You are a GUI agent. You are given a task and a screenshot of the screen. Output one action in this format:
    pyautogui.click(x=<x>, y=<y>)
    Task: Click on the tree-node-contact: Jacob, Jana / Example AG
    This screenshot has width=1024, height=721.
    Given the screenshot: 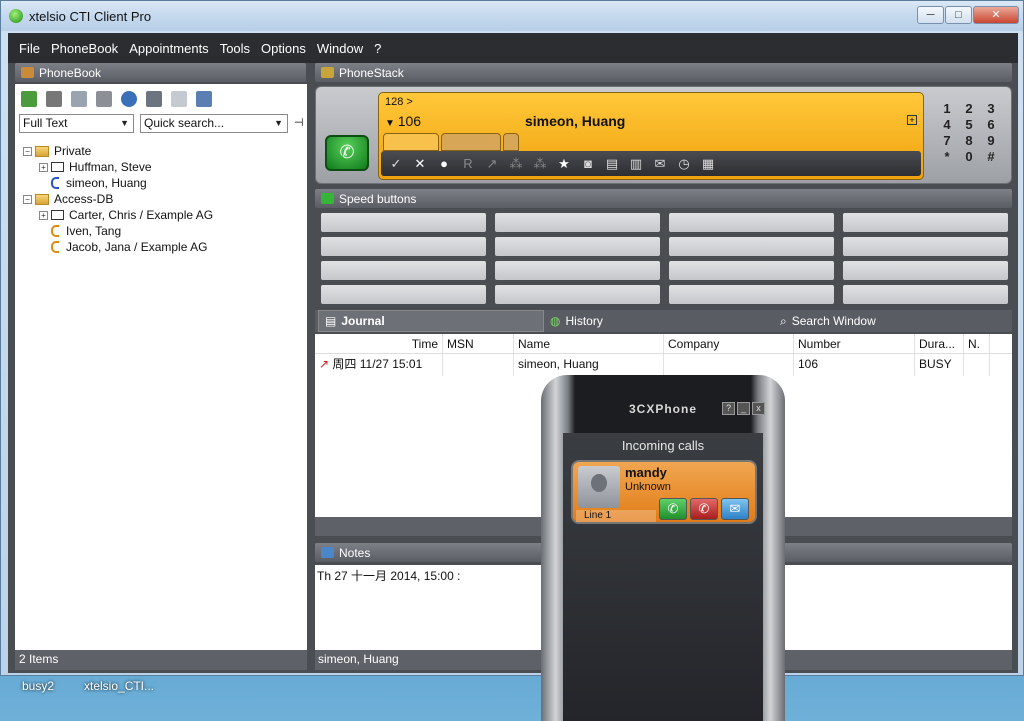 What is the action you would take?
    pyautogui.click(x=165, y=247)
    